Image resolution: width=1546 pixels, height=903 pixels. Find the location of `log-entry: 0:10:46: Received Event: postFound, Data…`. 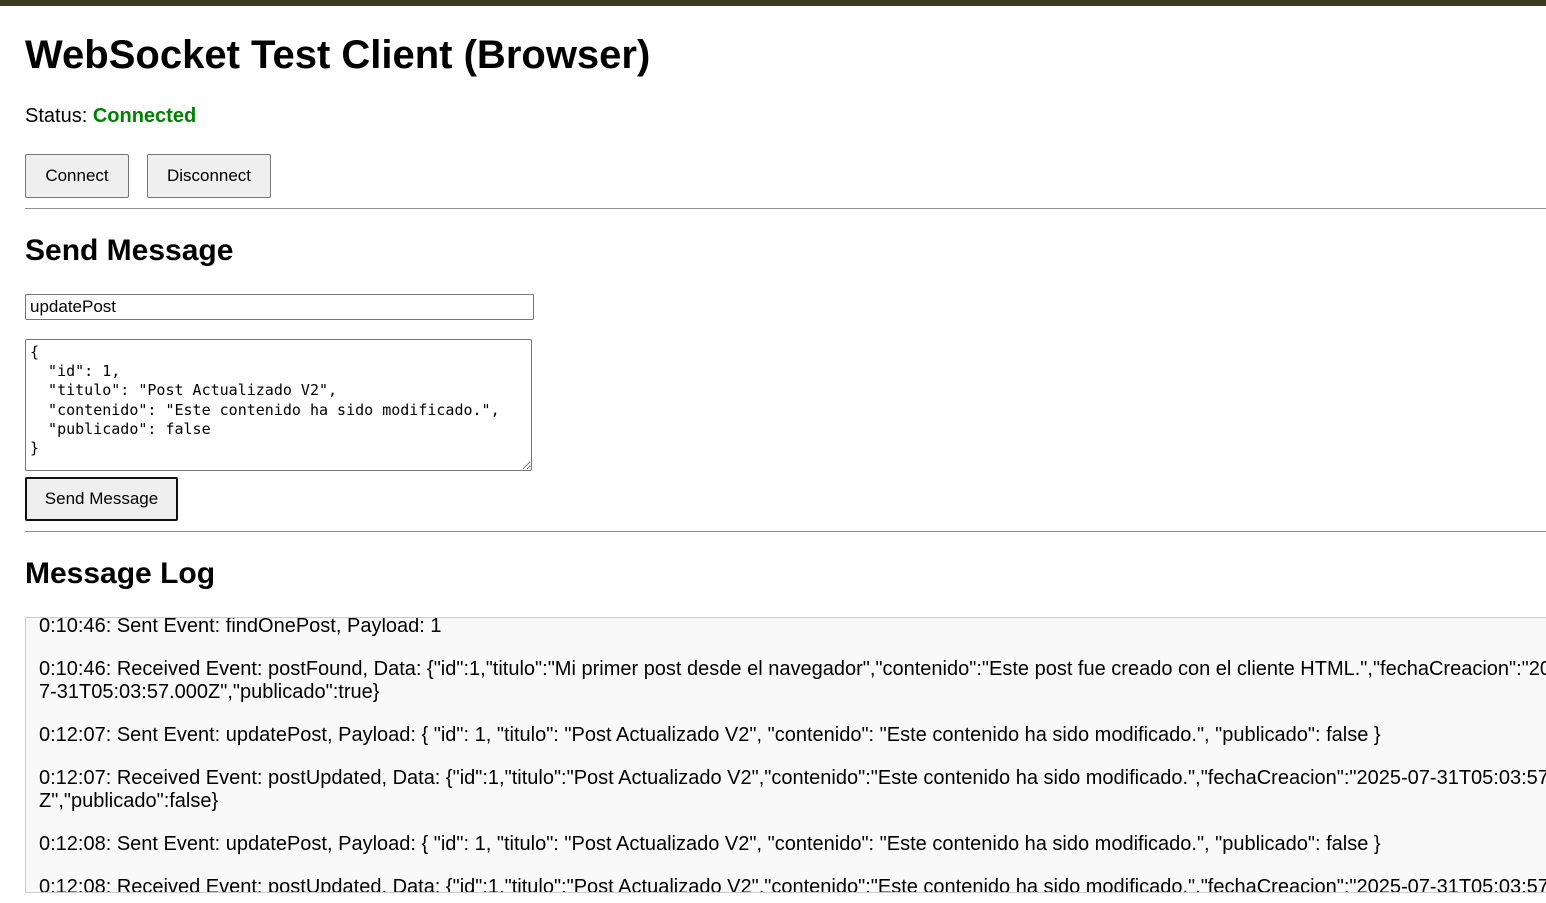

log-entry: 0:10:46: Received Event: postFound, Data… is located at coordinates (792, 680).